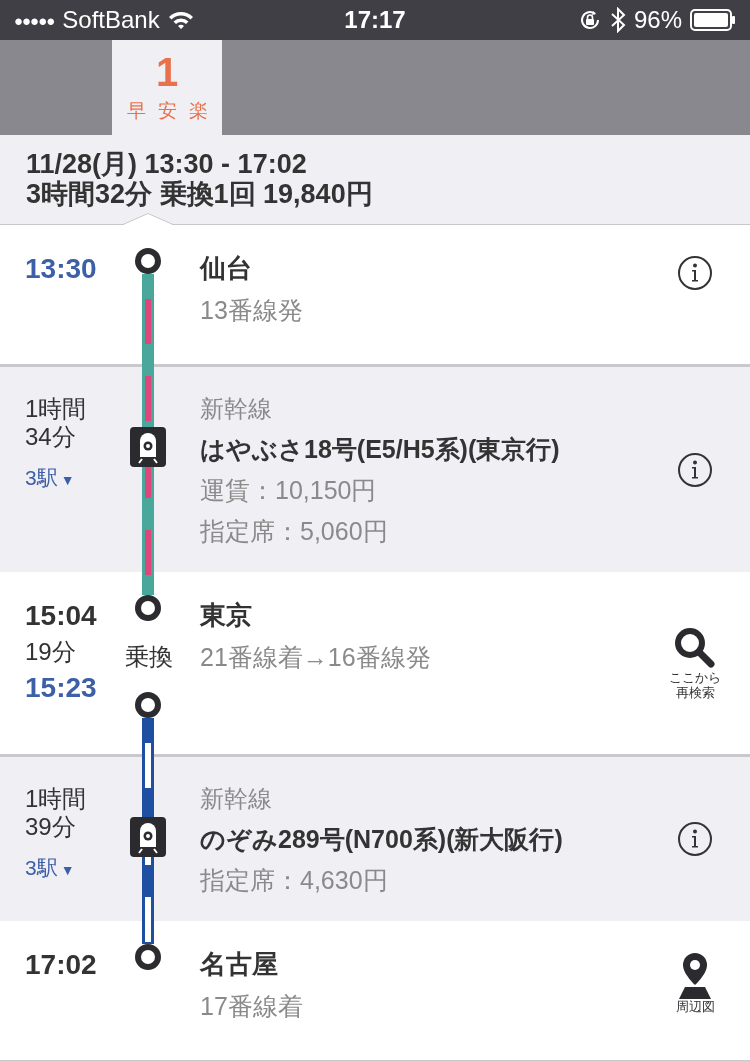 Image resolution: width=750 pixels, height=1061 pixels. Describe the element at coordinates (226, 615) in the screenshot. I see `station-name: 東京` at that location.